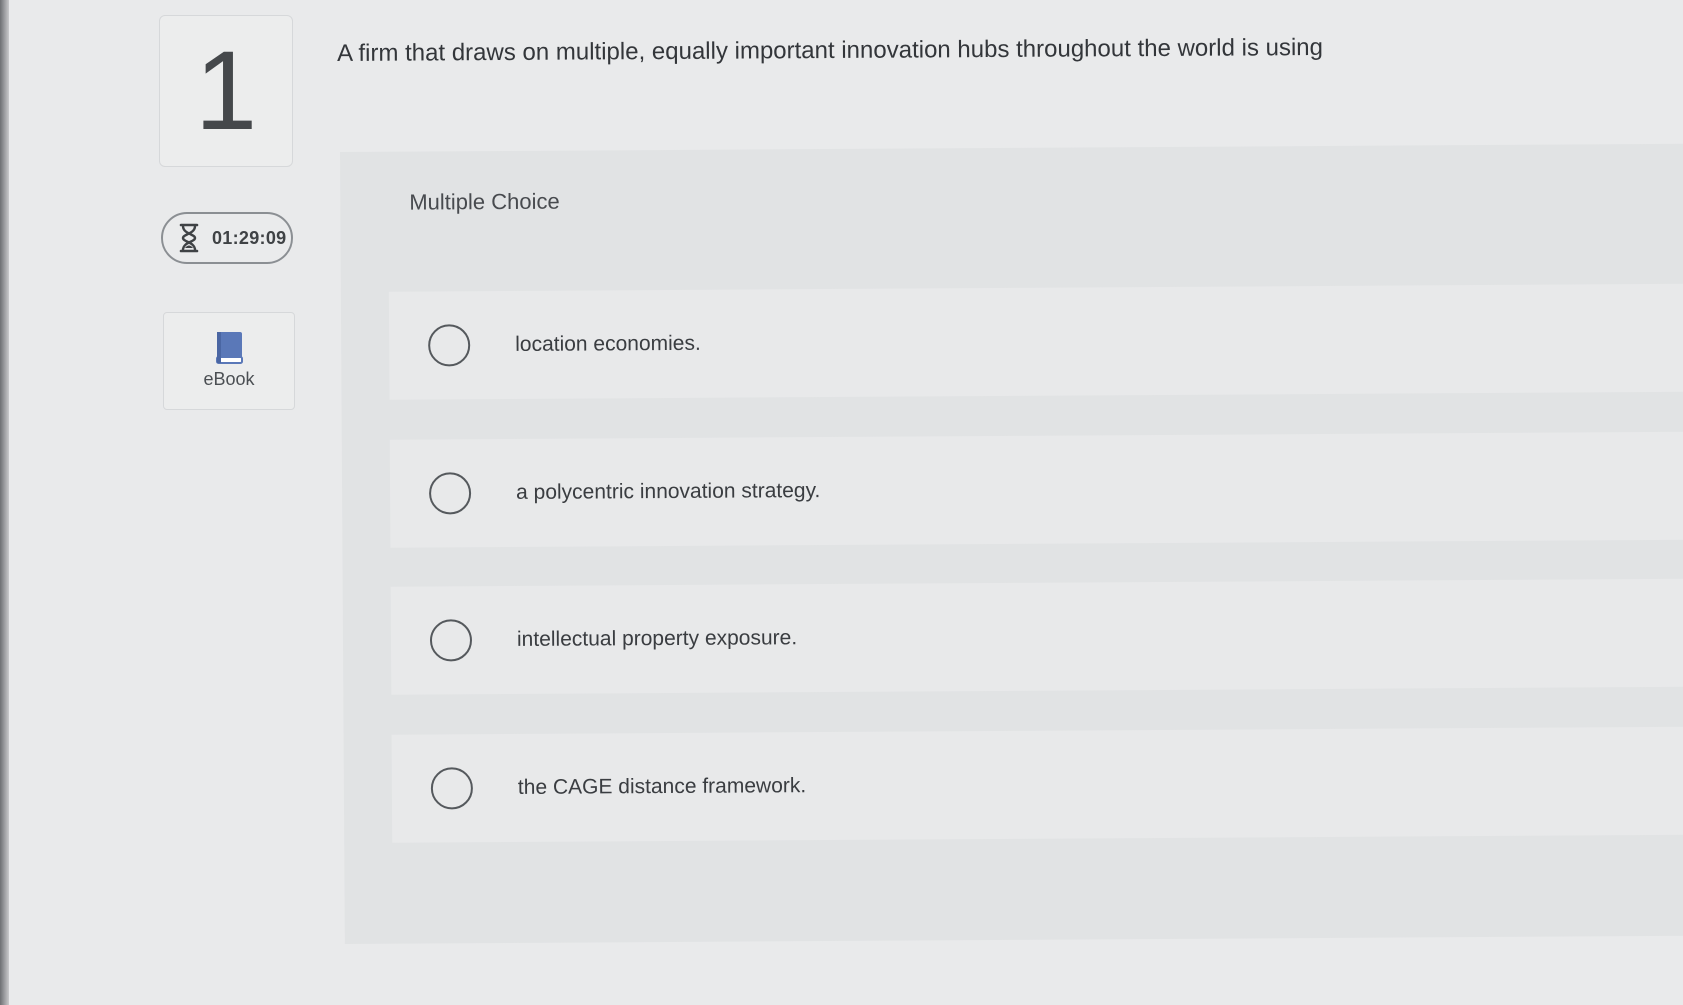 The width and height of the screenshot is (1683, 1005). What do you see at coordinates (608, 343) in the screenshot?
I see `answer-option-text: location economies.` at bounding box center [608, 343].